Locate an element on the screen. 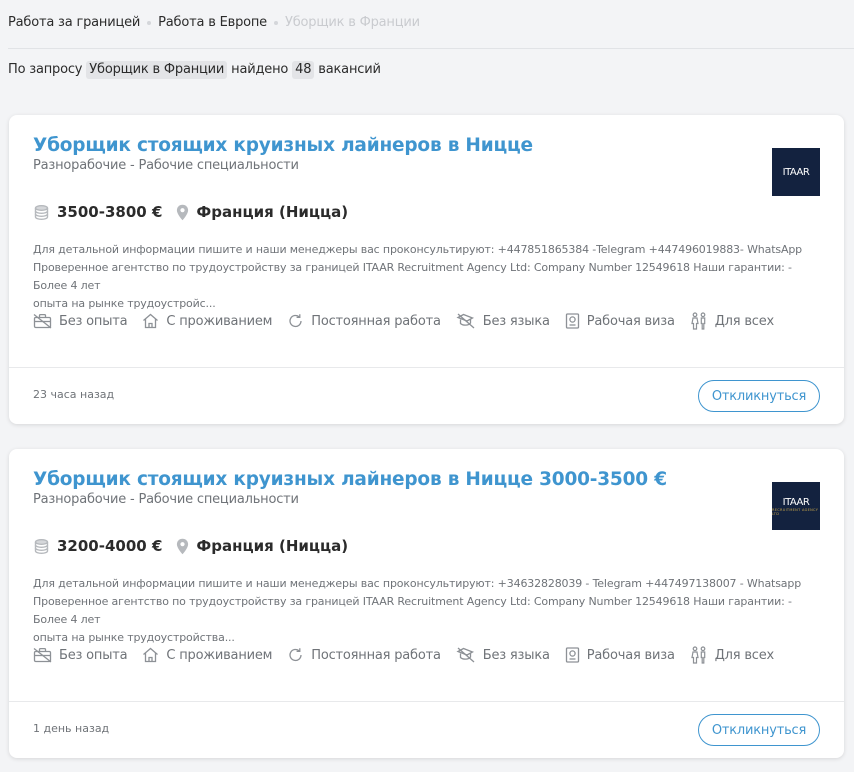 The width and height of the screenshot is (854, 772). card-footer: 1 день назад Откликнуться is located at coordinates (426, 729).